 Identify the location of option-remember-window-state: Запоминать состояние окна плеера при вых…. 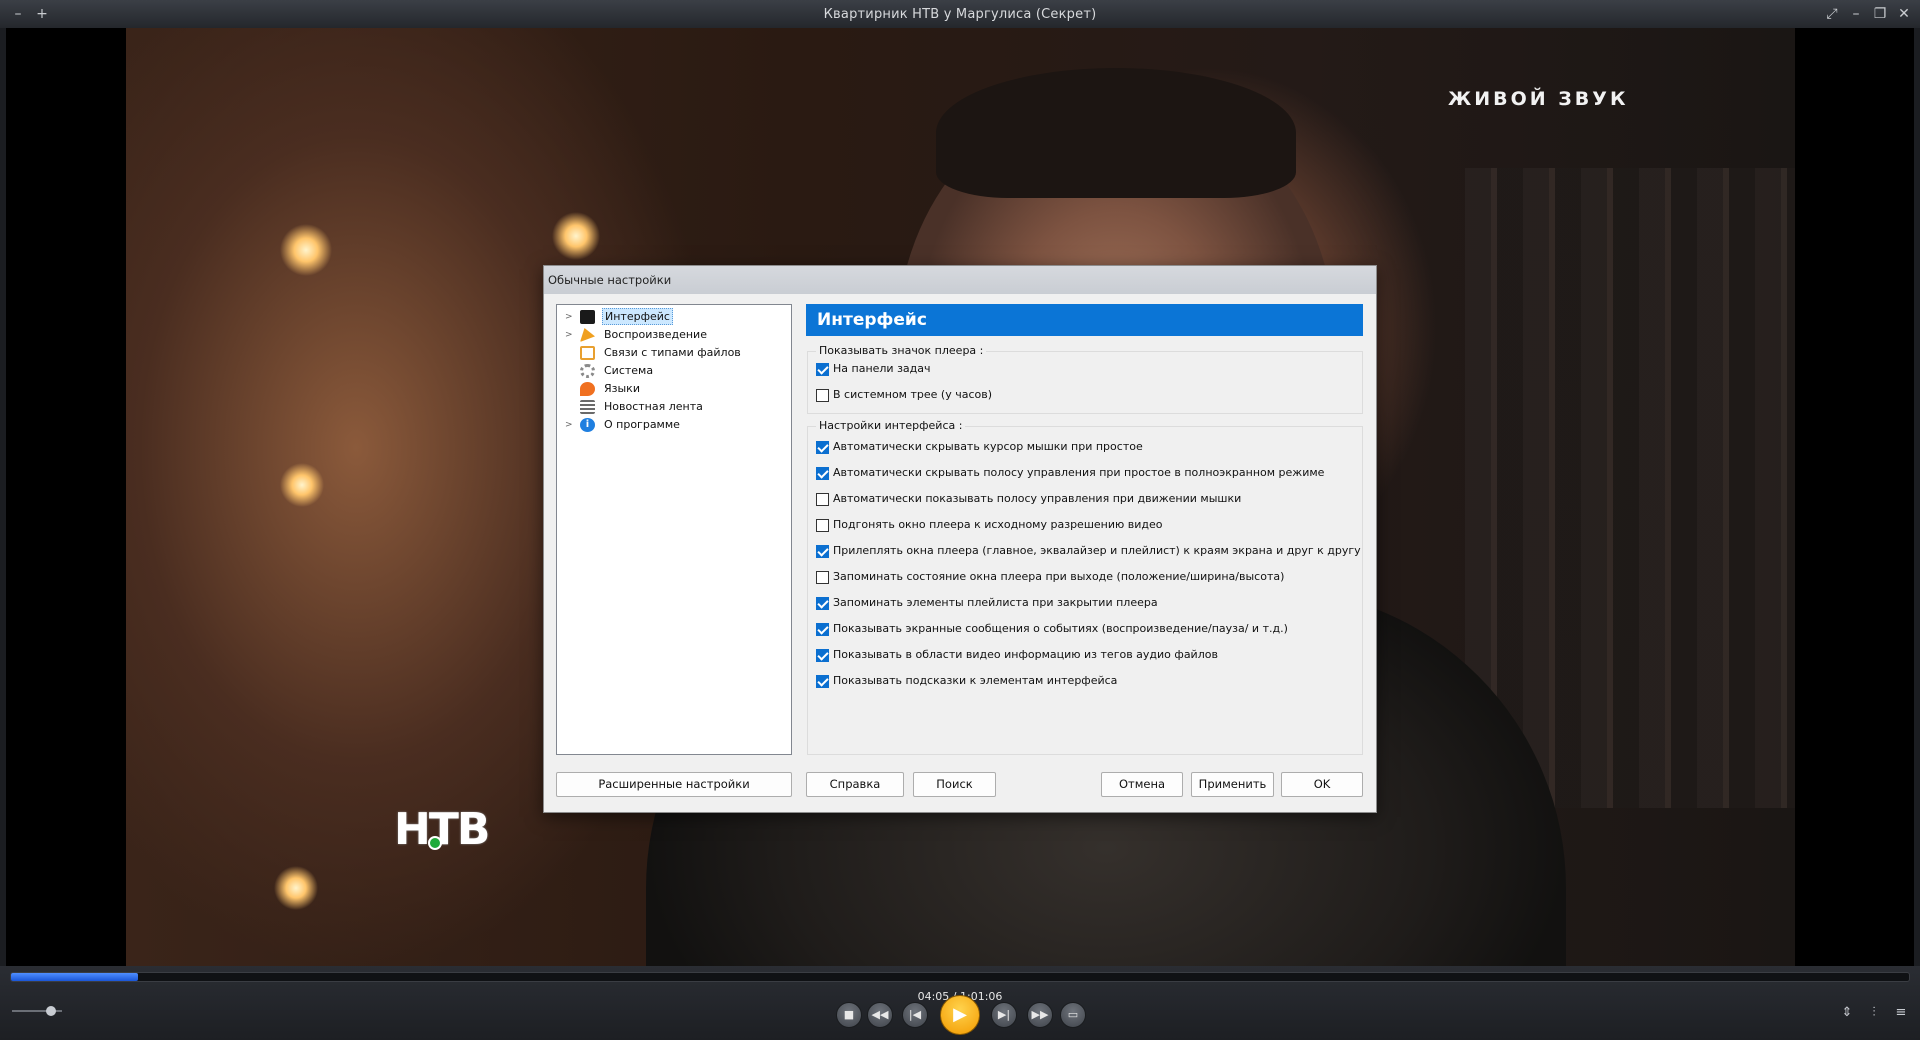
(1050, 577).